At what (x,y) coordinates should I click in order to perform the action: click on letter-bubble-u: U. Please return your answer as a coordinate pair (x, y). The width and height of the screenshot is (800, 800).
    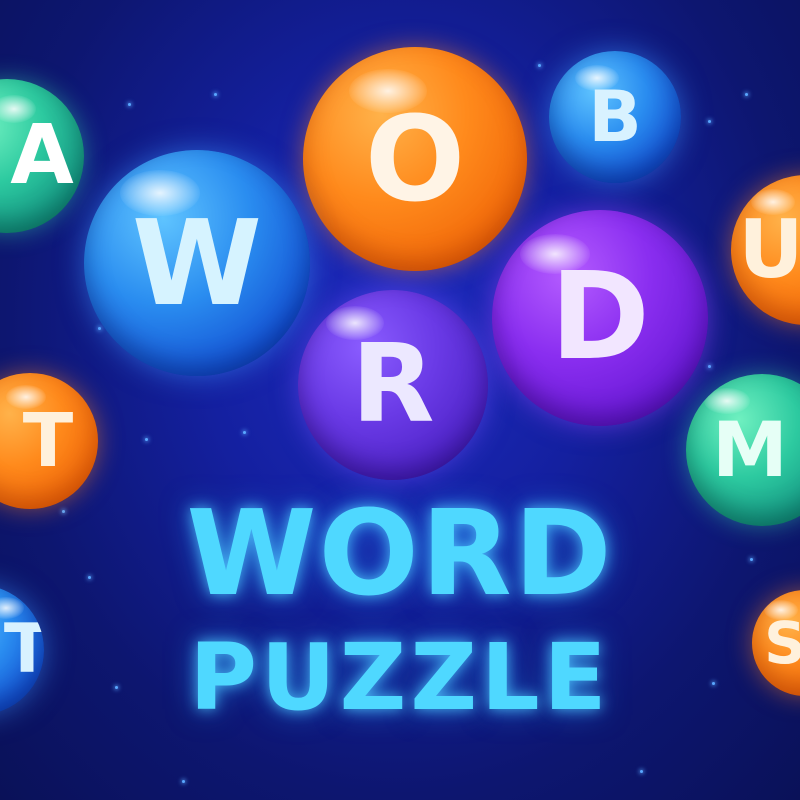
    Looking at the image, I should click on (765, 250).